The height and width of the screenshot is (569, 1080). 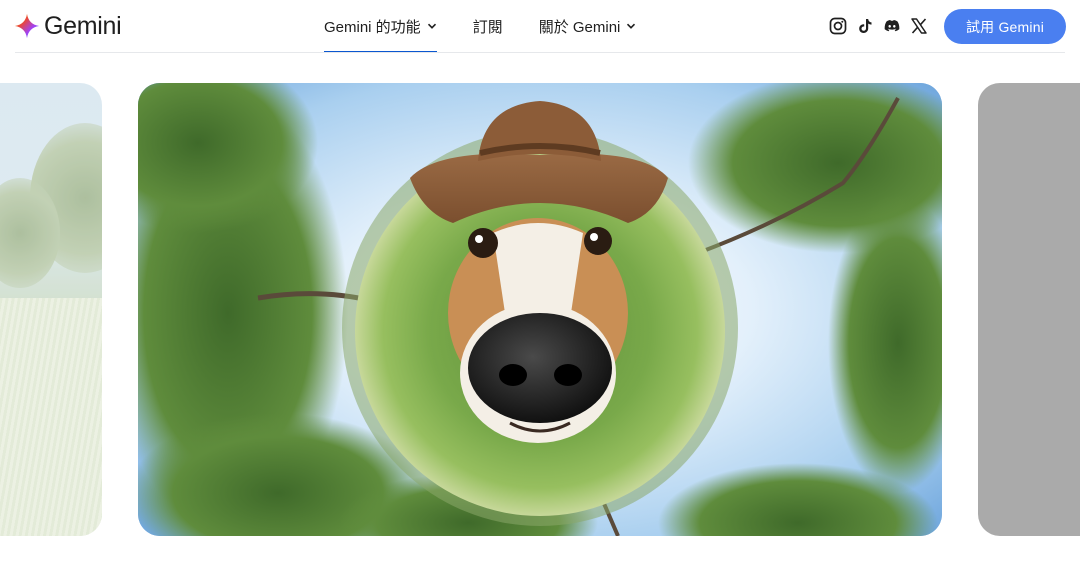 I want to click on discord-icon, so click(x=892, y=26).